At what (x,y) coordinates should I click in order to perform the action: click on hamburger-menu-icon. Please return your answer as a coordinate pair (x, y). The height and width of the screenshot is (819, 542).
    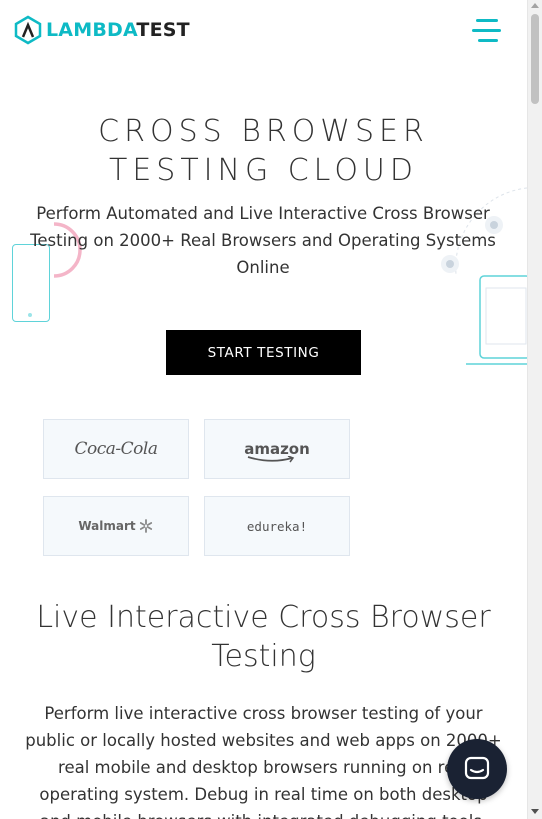
    Looking at the image, I should click on (486, 31).